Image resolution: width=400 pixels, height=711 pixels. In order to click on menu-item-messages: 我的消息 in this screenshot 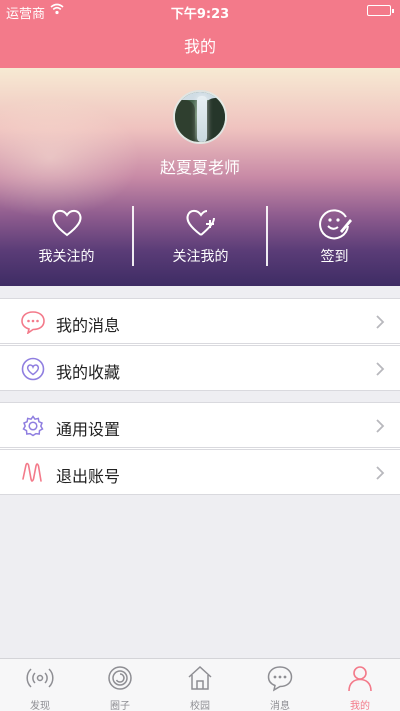, I will do `click(200, 321)`.